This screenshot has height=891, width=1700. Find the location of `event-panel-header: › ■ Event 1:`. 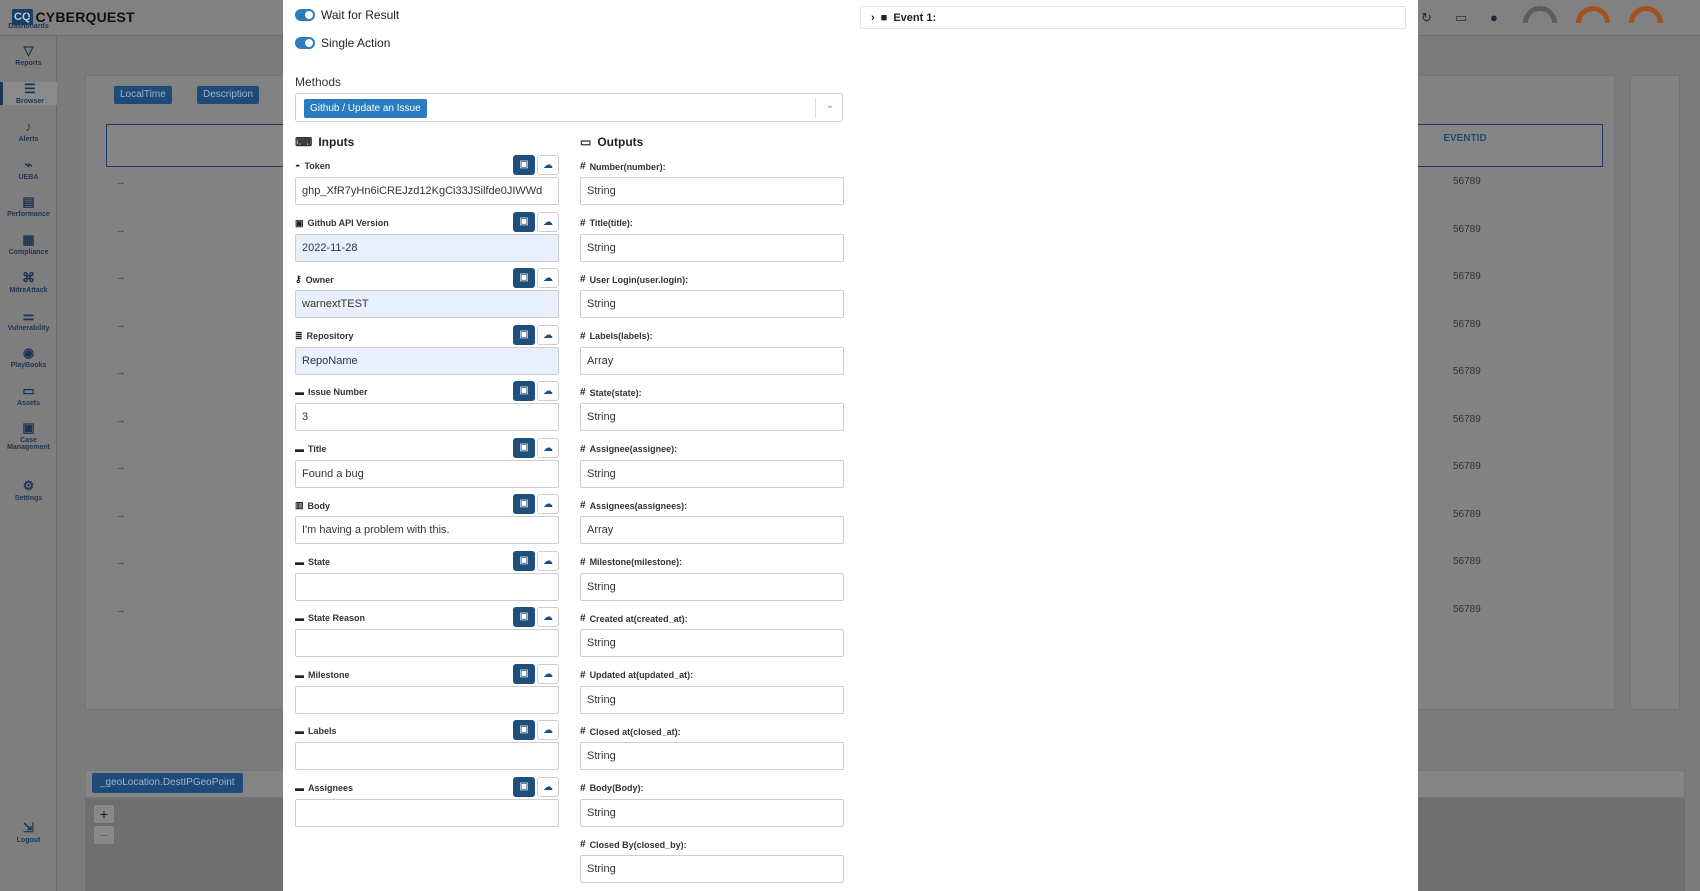

event-panel-header: › ■ Event 1: is located at coordinates (1133, 17).